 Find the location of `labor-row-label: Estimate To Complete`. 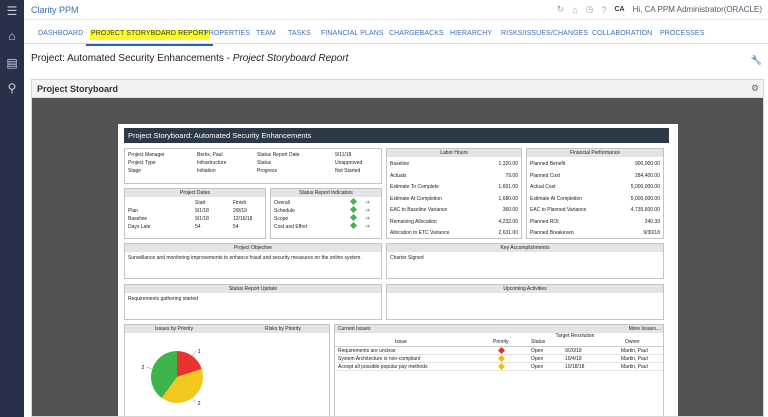

labor-row-label: Estimate To Complete is located at coordinates (414, 187).